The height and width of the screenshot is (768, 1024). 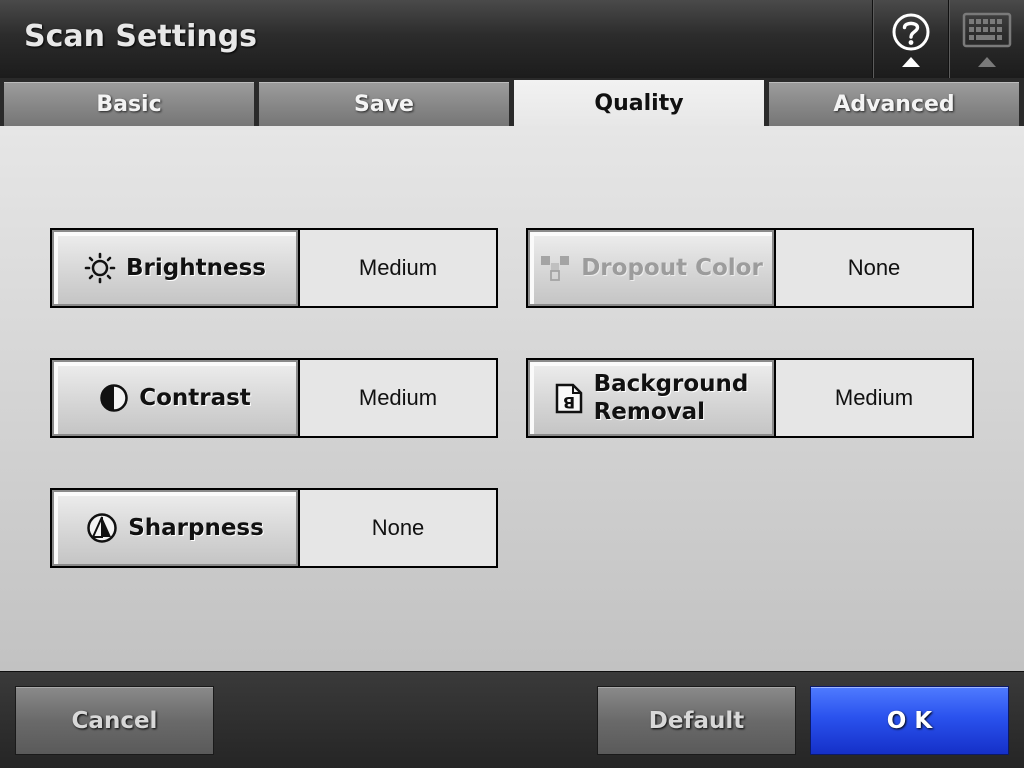 I want to click on keyboard-expand-arrow, so click(x=986, y=62).